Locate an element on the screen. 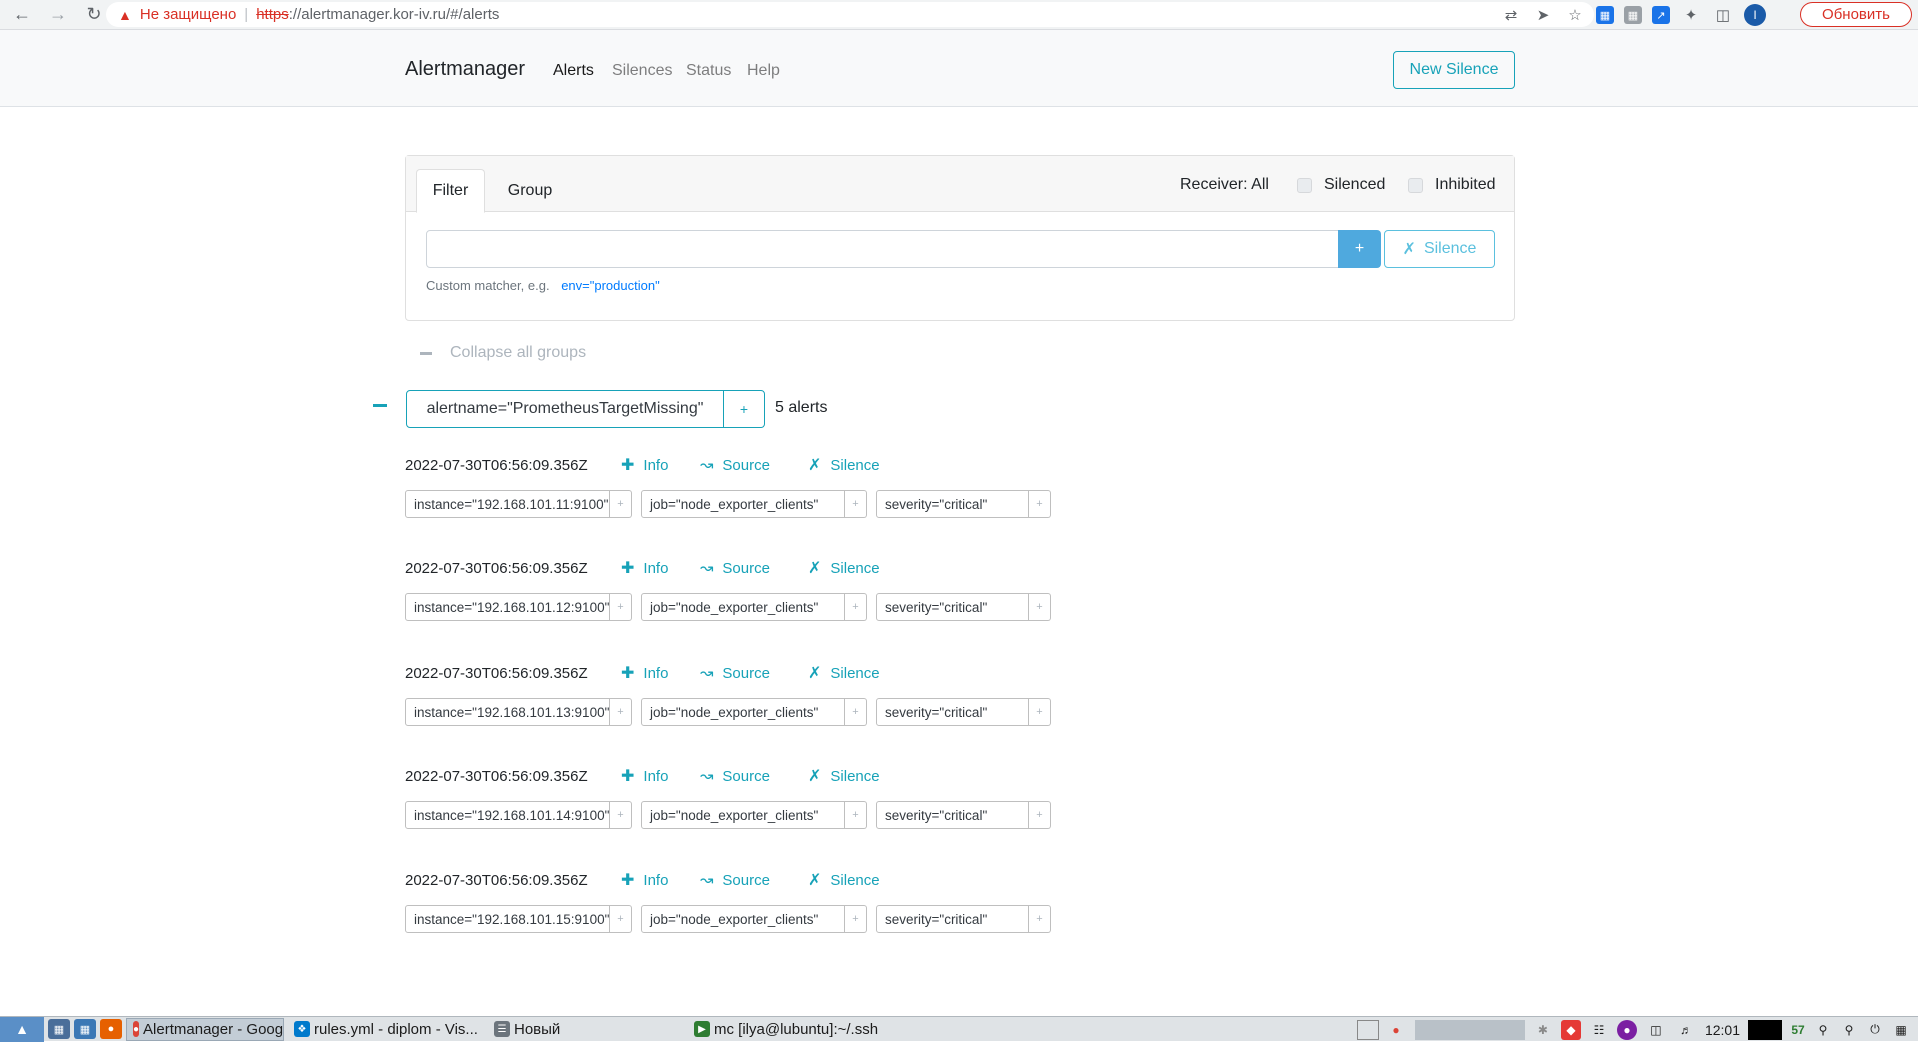 This screenshot has width=1918, height=1042. update-button: Обновить is located at coordinates (1856, 14).